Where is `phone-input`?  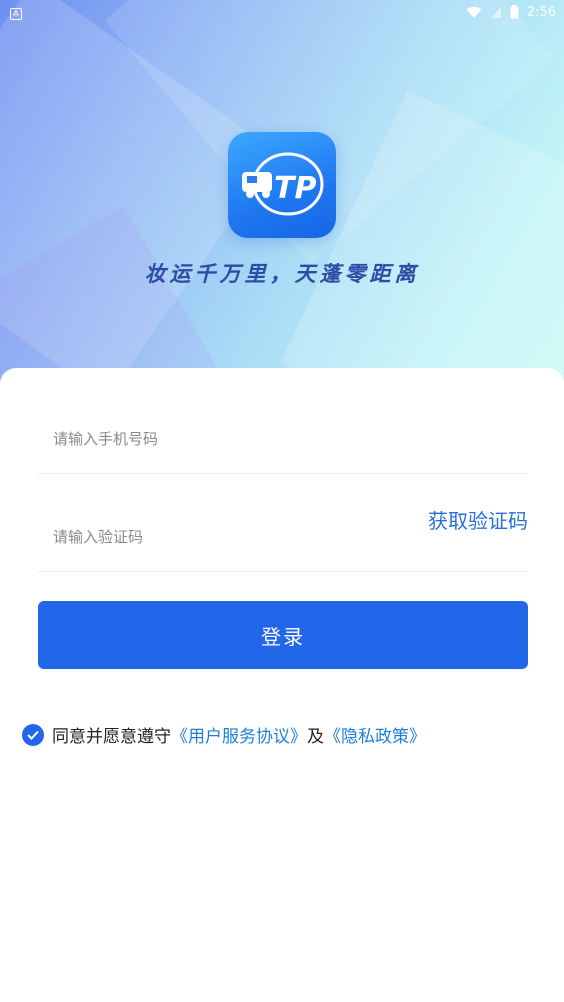 phone-input is located at coordinates (218, 439).